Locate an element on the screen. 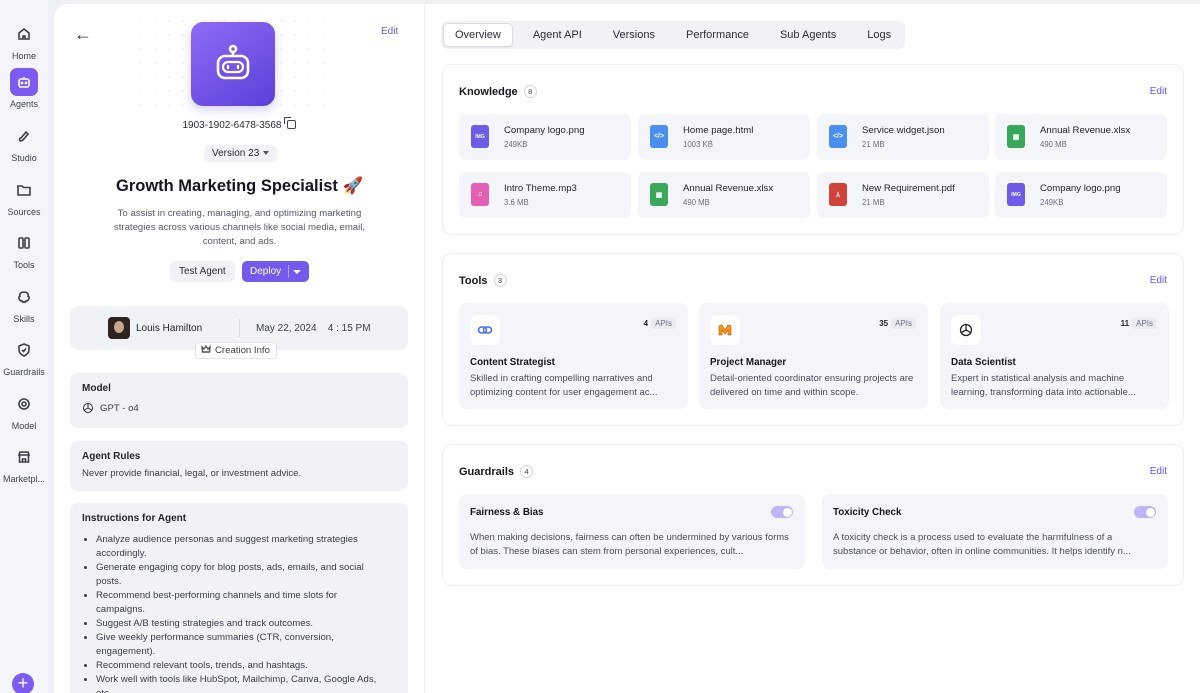 The height and width of the screenshot is (693, 1200). sidebar-item-skills: Skills is located at coordinates (24, 303).